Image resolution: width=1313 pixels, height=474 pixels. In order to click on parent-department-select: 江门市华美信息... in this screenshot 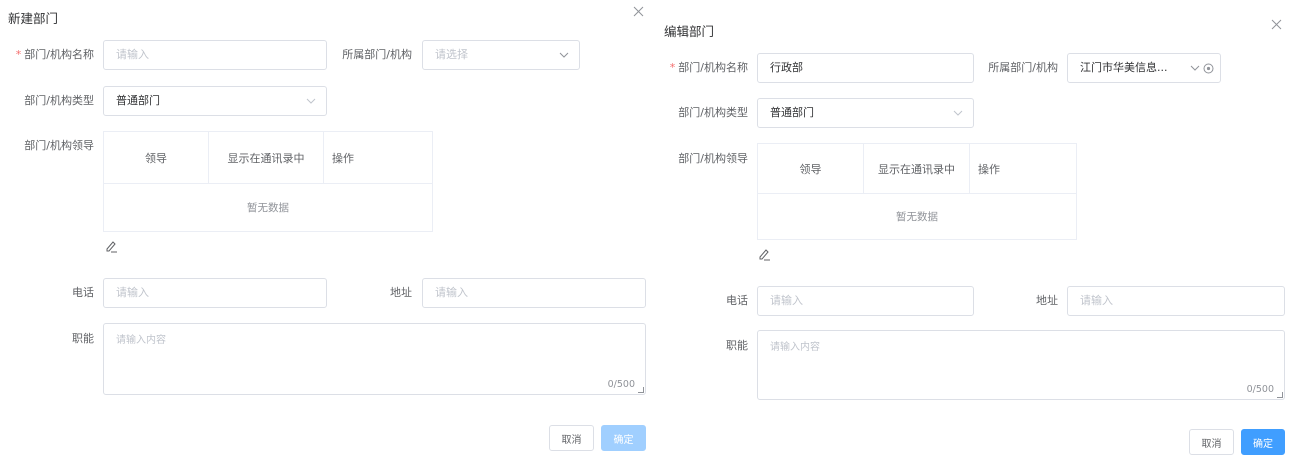, I will do `click(1144, 68)`.